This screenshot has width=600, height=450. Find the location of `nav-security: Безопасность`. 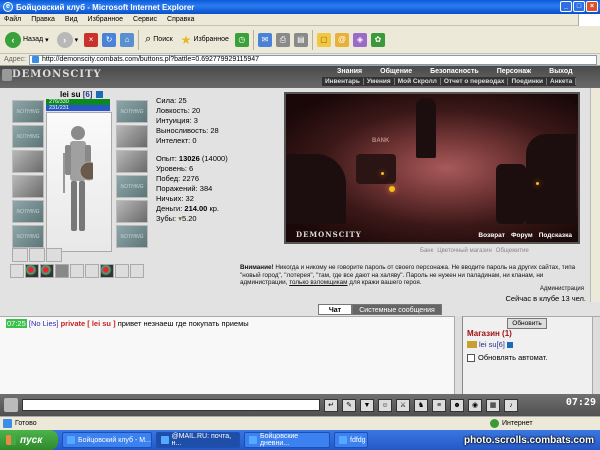

nav-security: Безопасность is located at coordinates (454, 71).